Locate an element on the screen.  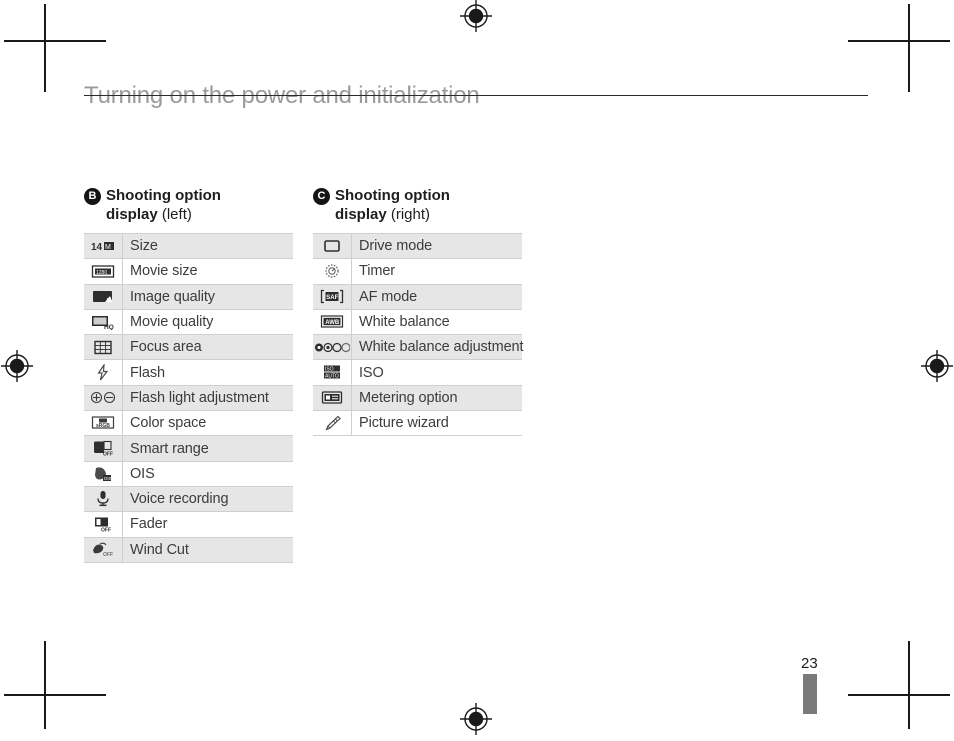
option-label: ISO is located at coordinates (436, 372).